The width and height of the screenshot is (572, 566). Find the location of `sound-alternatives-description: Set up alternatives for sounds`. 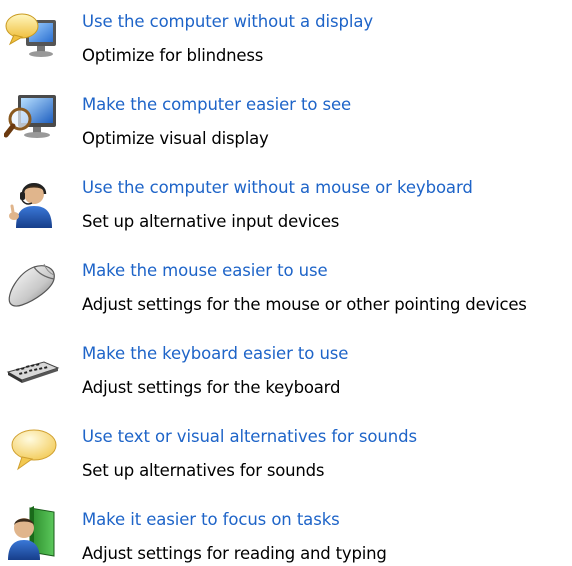

sound-alternatives-description: Set up alternatives for sounds is located at coordinates (203, 470).